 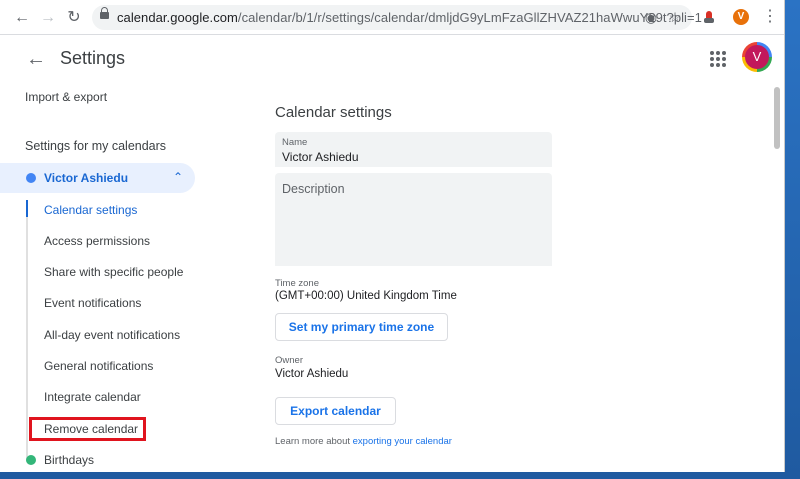 I want to click on sidebar-item-integrate-calendar: Integrate calendar, so click(x=92, y=397).